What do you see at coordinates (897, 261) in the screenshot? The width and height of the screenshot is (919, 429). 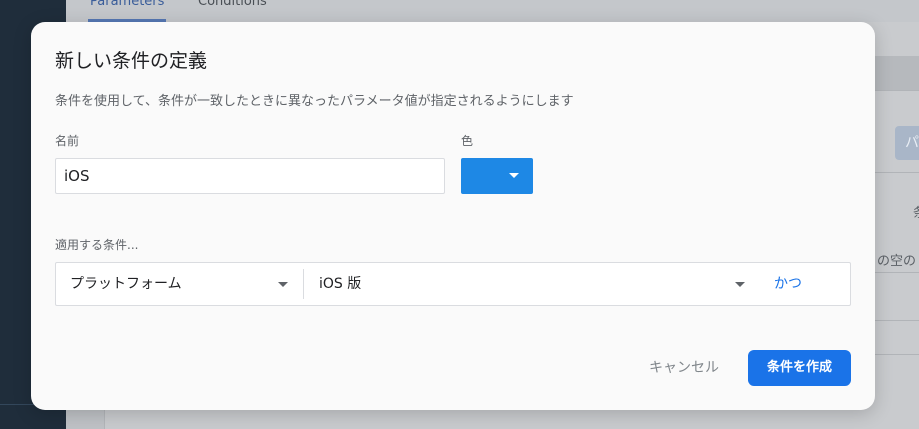 I see `background-text: の空の` at bounding box center [897, 261].